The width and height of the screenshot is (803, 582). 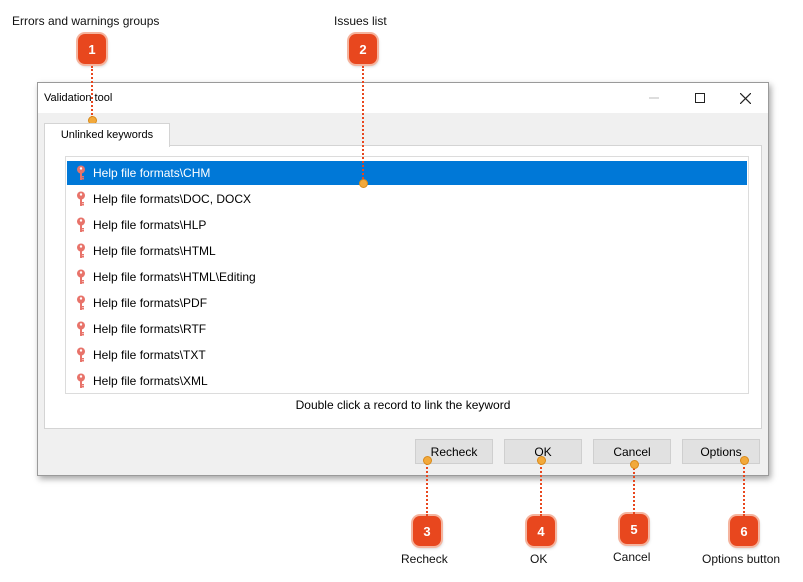 What do you see at coordinates (150, 329) in the screenshot?
I see `issue-text: Help file formats\RTF` at bounding box center [150, 329].